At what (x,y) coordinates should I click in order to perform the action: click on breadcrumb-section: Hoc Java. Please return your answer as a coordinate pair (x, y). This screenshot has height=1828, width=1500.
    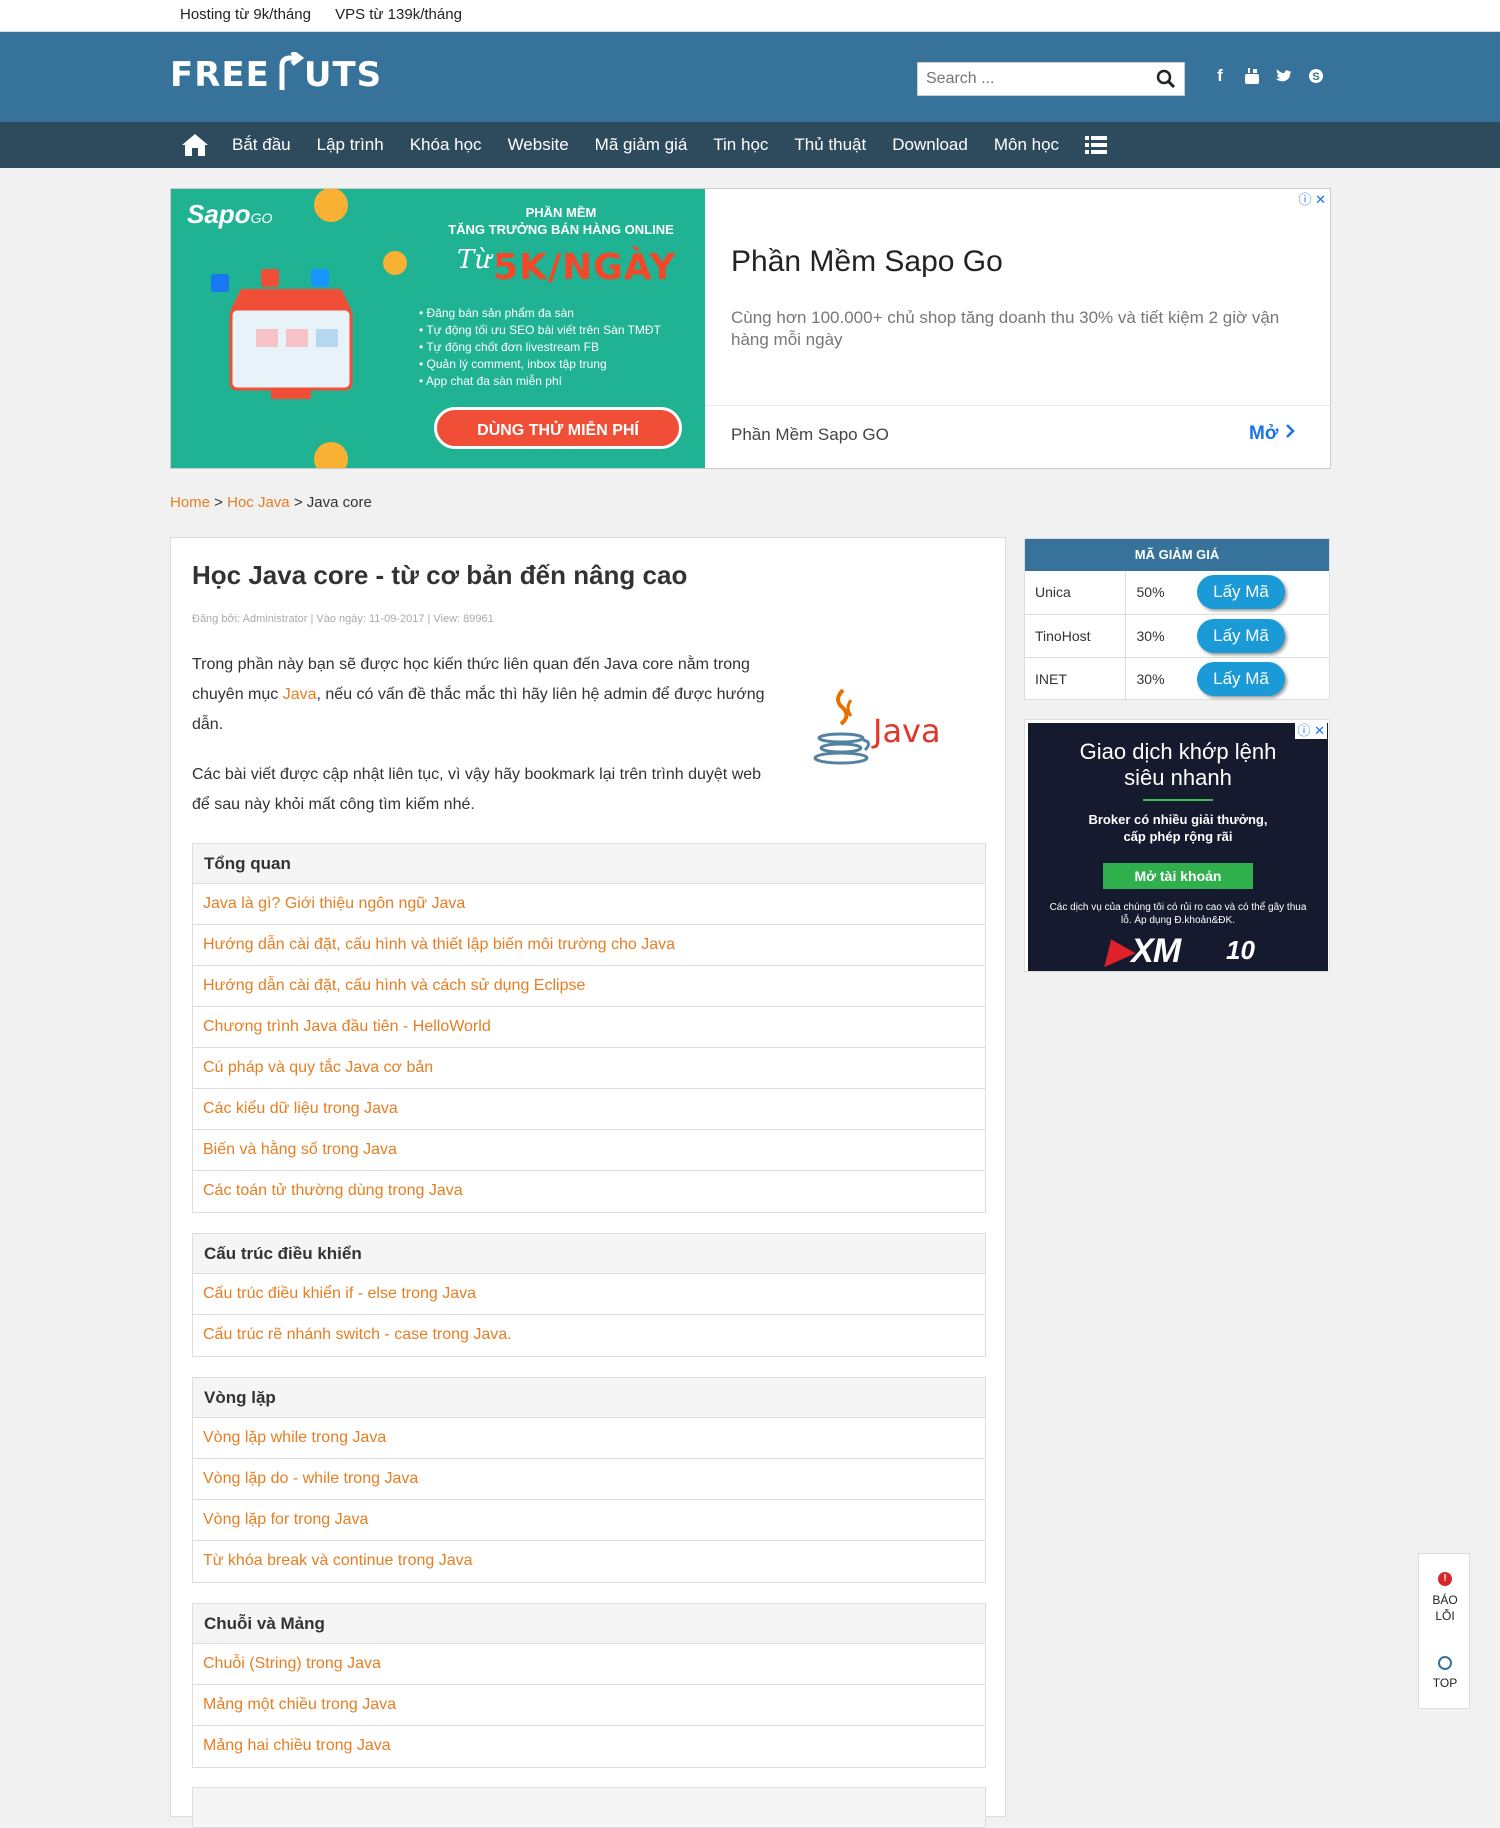
    Looking at the image, I should click on (258, 502).